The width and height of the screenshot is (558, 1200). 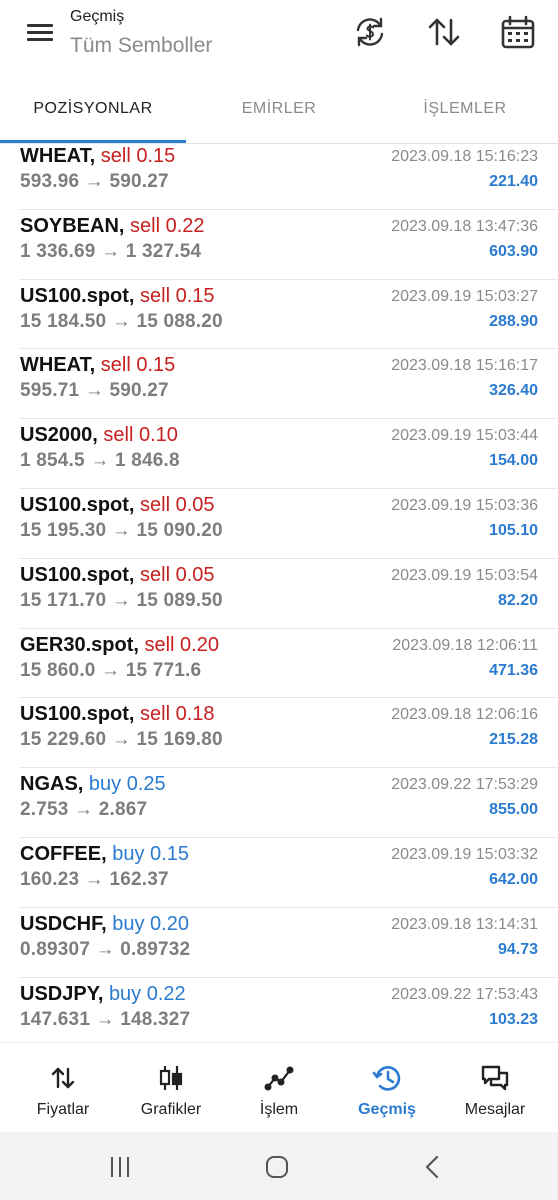 What do you see at coordinates (121, 600) in the screenshot?
I see `position-prices: 15 171.70 → 15 089.50` at bounding box center [121, 600].